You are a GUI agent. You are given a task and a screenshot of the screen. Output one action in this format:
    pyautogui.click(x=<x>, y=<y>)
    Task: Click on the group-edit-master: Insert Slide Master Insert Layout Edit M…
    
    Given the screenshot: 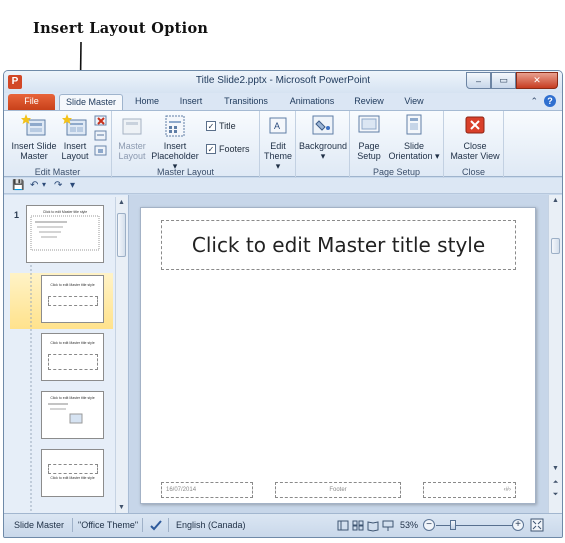 What is the action you would take?
    pyautogui.click(x=58, y=144)
    